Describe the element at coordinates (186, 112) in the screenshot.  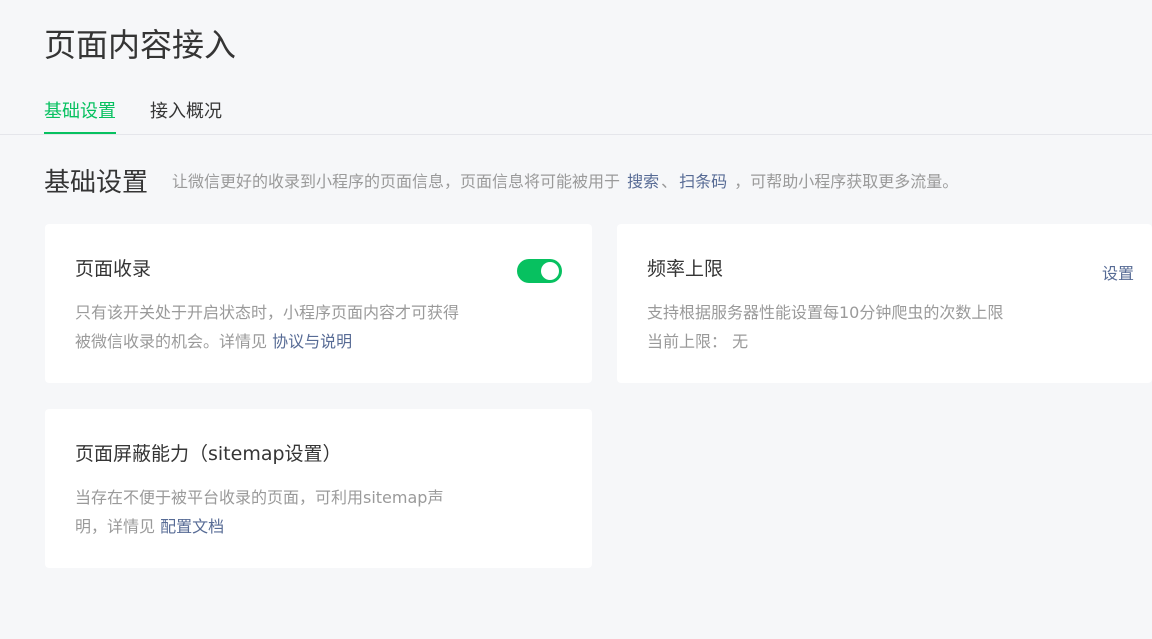
I see `tab-access-overview: 接入概况` at that location.